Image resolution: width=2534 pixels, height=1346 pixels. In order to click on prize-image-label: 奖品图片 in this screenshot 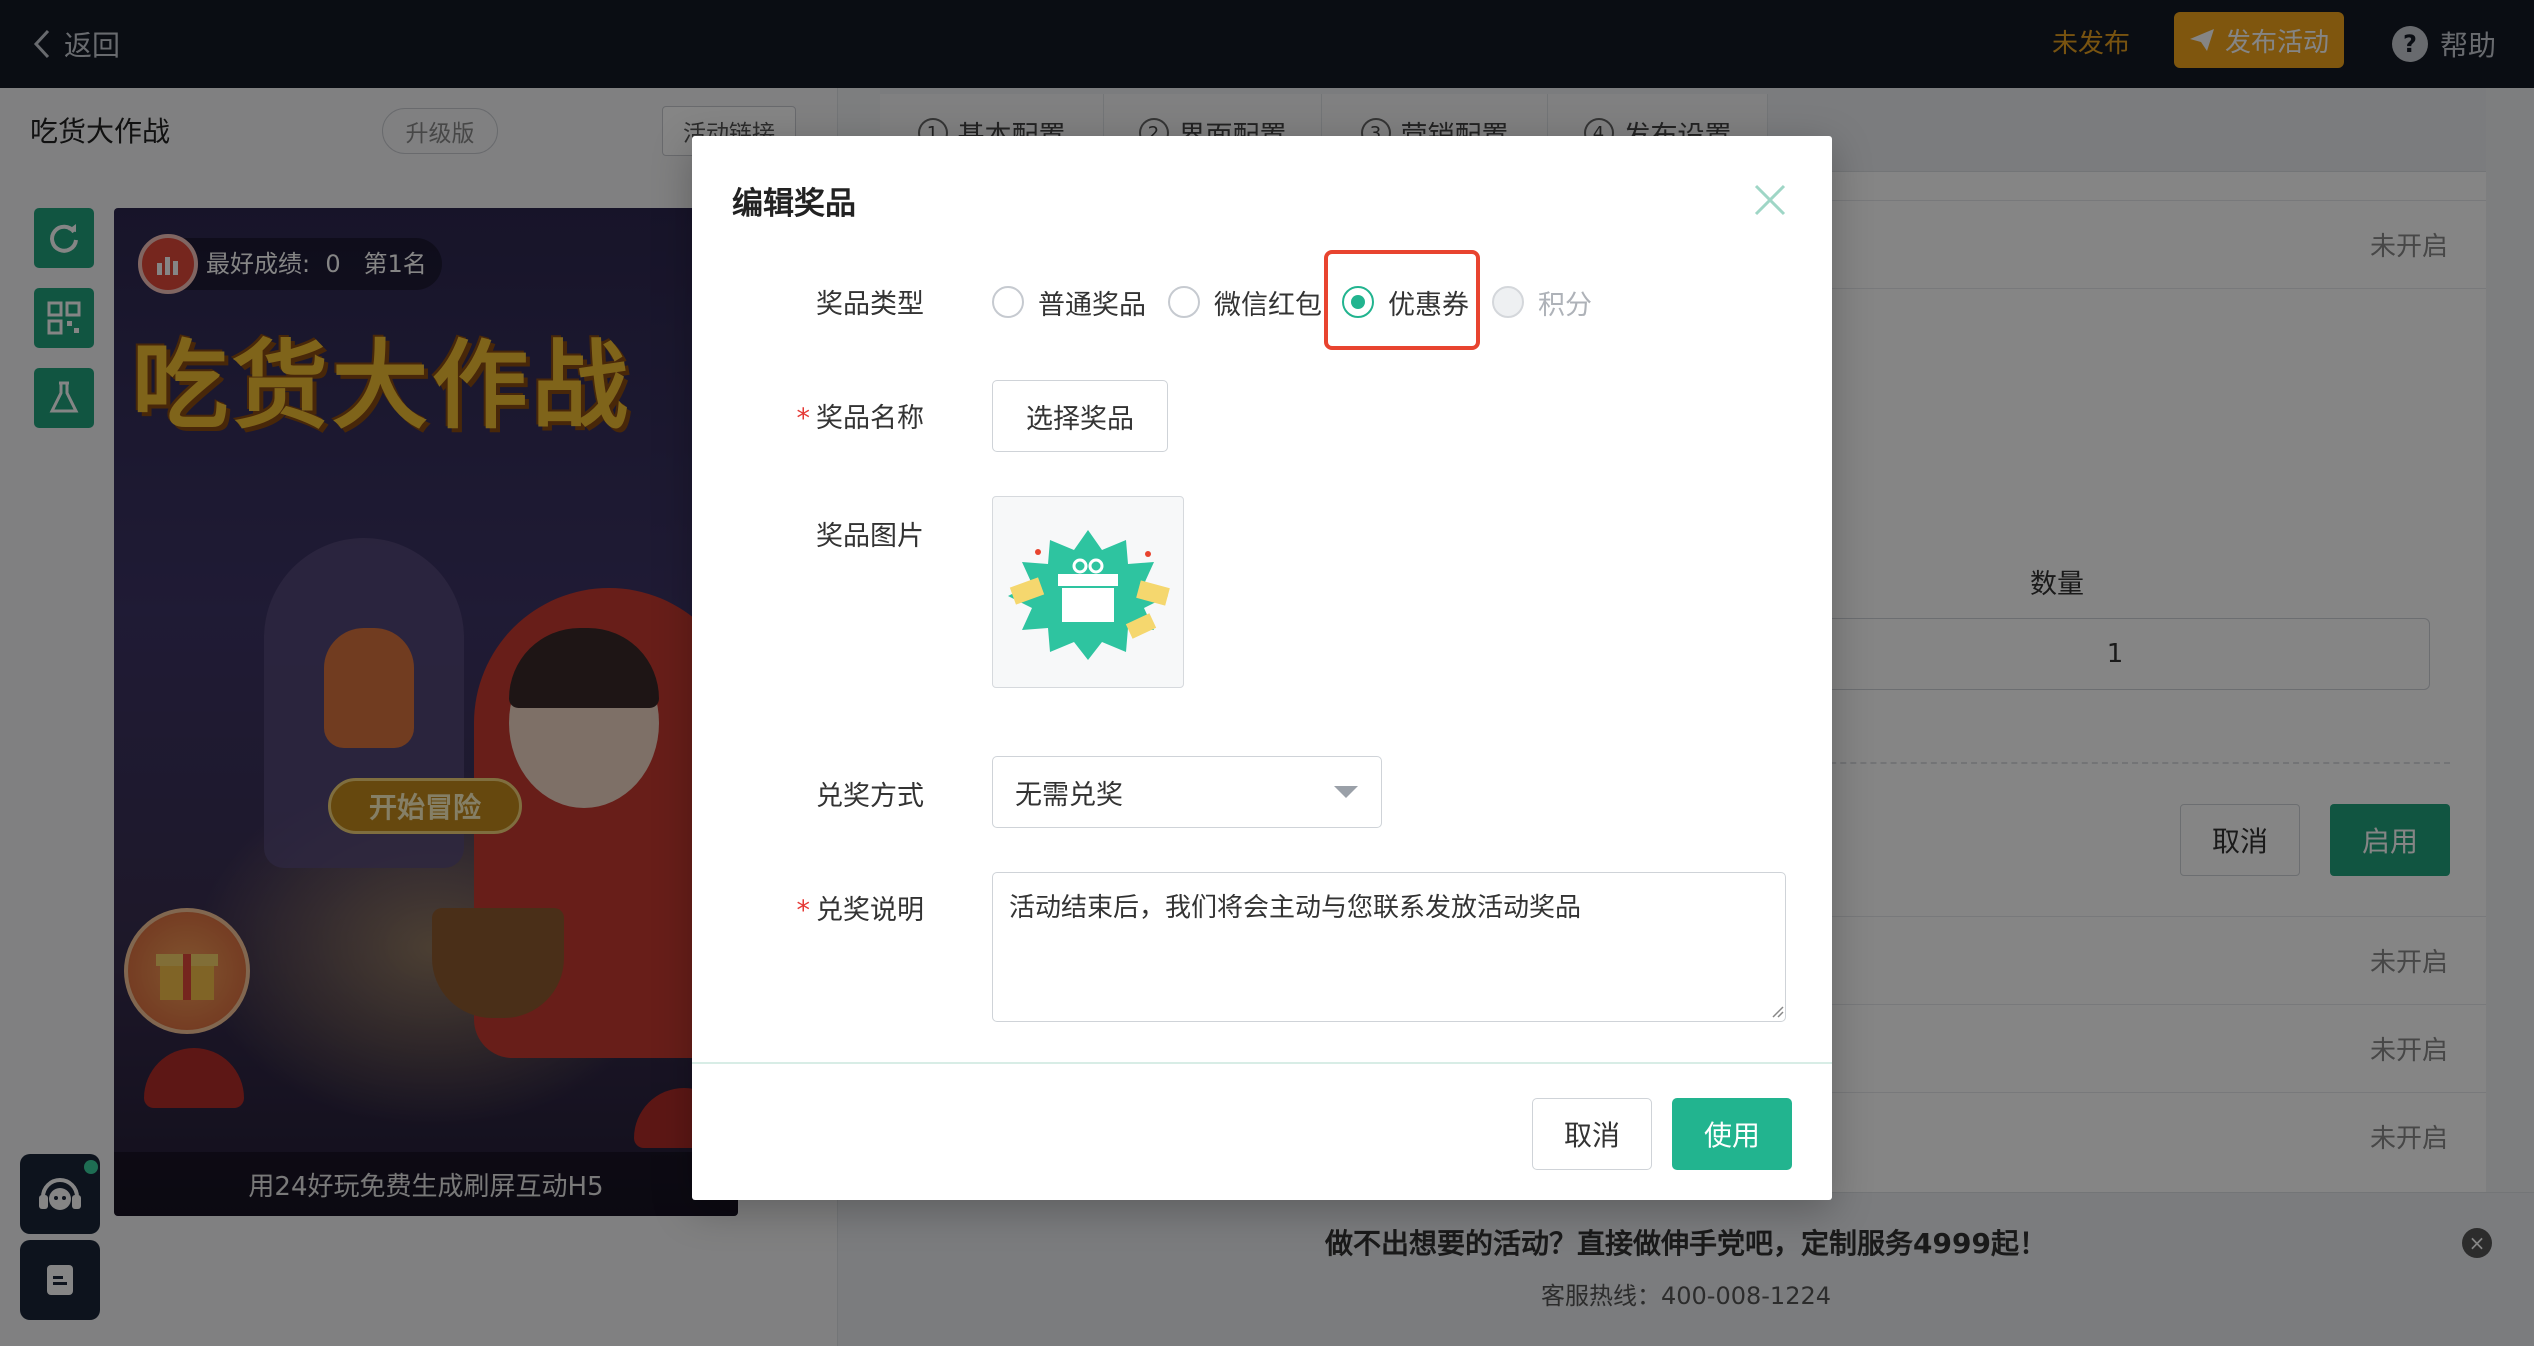, I will do `click(870, 536)`.